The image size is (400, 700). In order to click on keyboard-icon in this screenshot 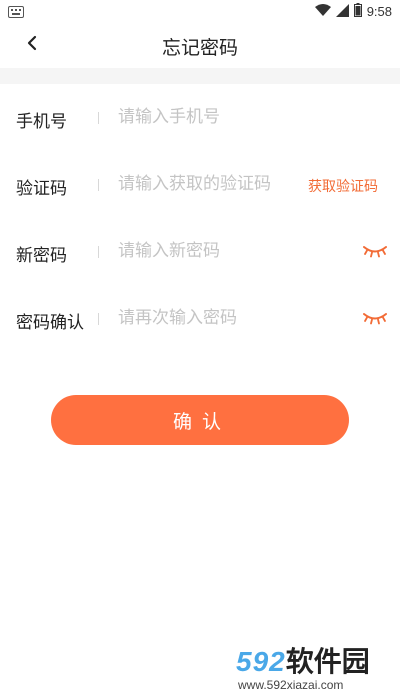, I will do `click(16, 12)`.